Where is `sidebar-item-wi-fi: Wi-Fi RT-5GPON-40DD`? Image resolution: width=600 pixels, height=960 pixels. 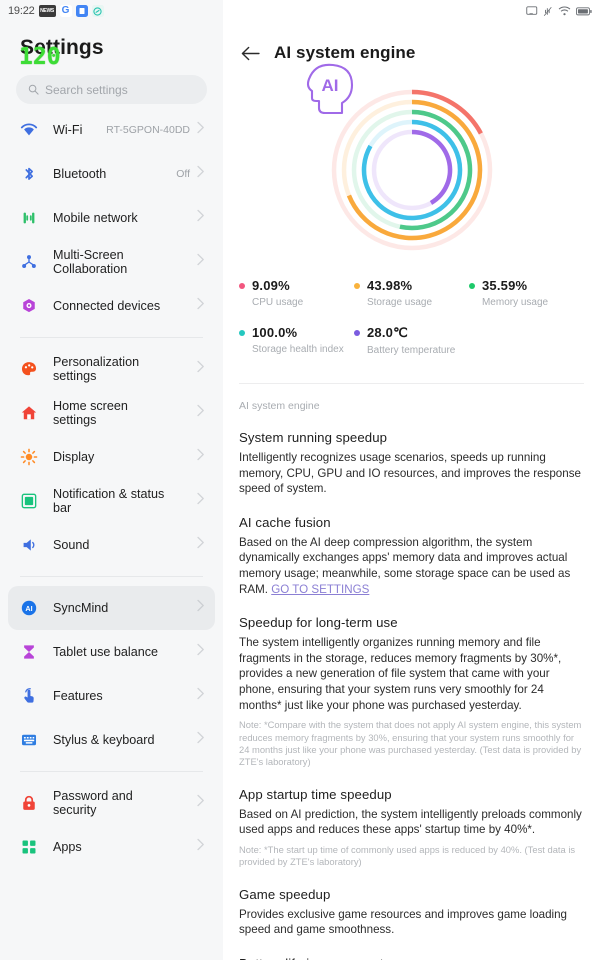
sidebar-item-wi-fi: Wi-Fi RT-5GPON-40DD is located at coordinates (111, 130).